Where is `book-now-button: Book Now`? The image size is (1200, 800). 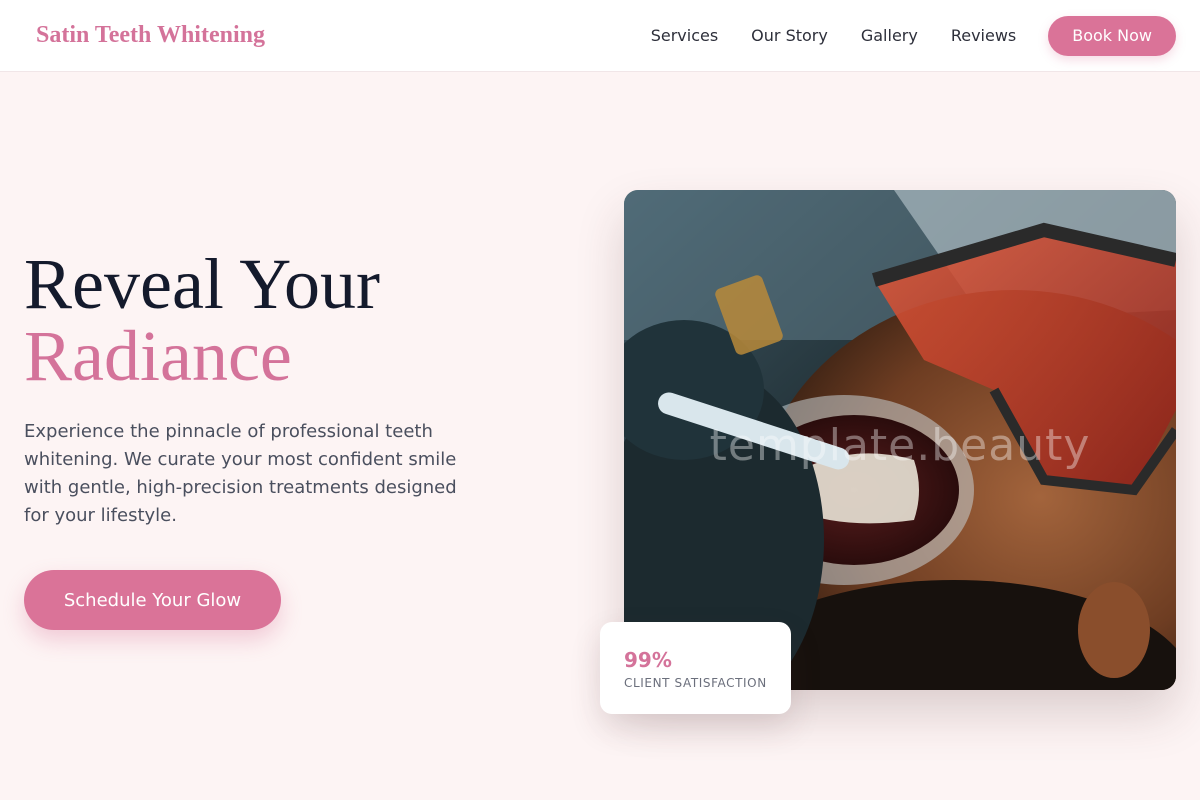 book-now-button: Book Now is located at coordinates (1112, 35).